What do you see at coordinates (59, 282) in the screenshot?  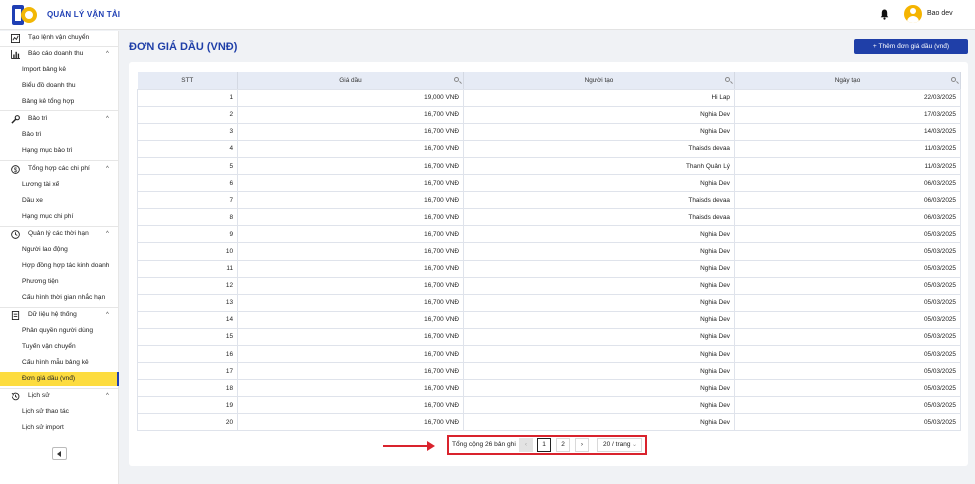 I see `sidebar-item-vehicles: Phương tiện` at bounding box center [59, 282].